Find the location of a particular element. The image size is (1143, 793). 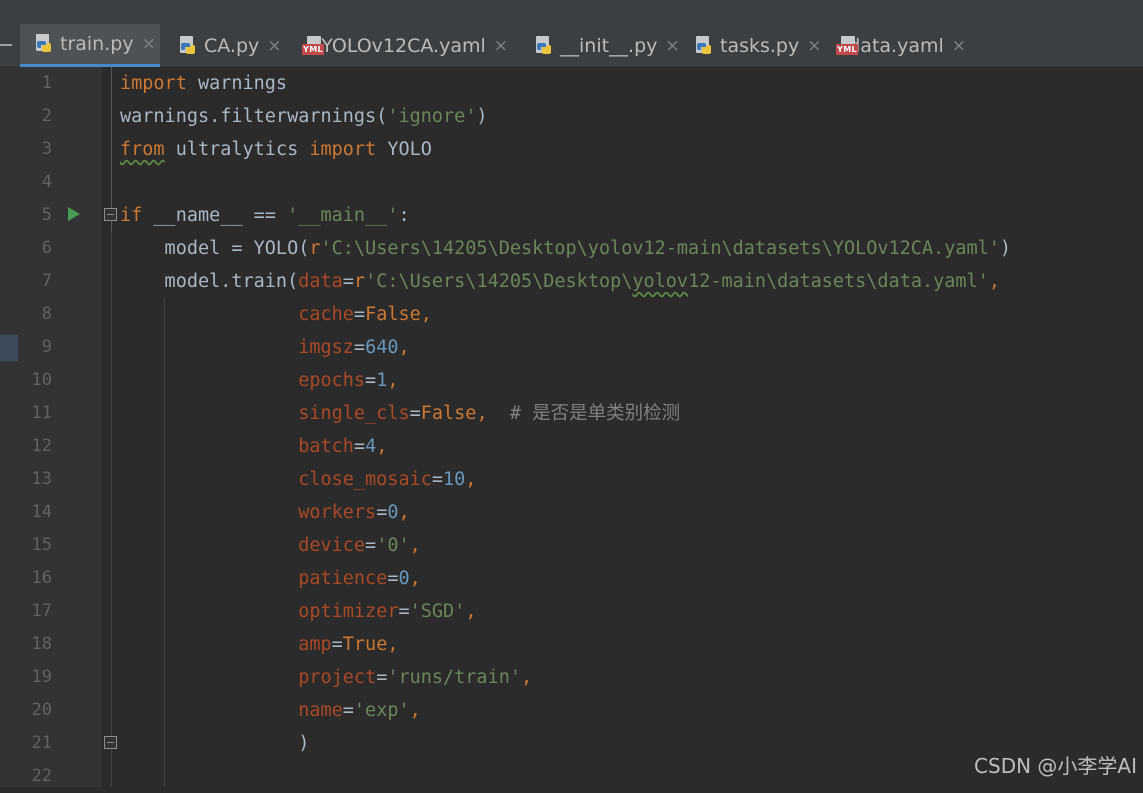

tab-label: CA.py is located at coordinates (232, 45).